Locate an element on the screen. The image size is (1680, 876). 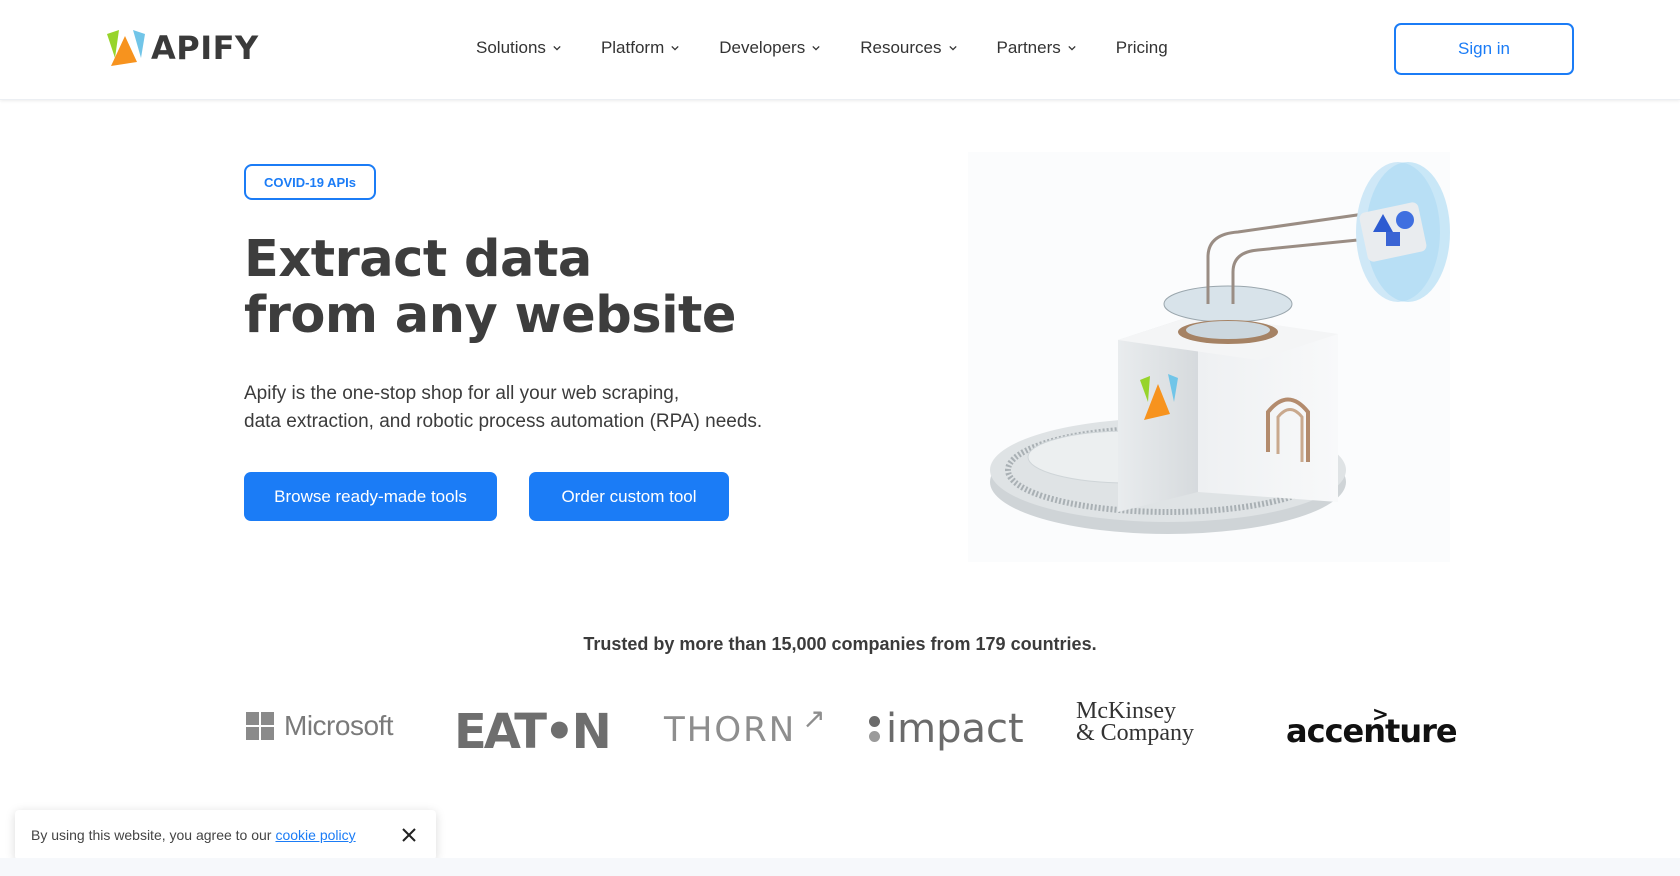
thorn-logo: THORN ↗ is located at coordinates (746, 726).